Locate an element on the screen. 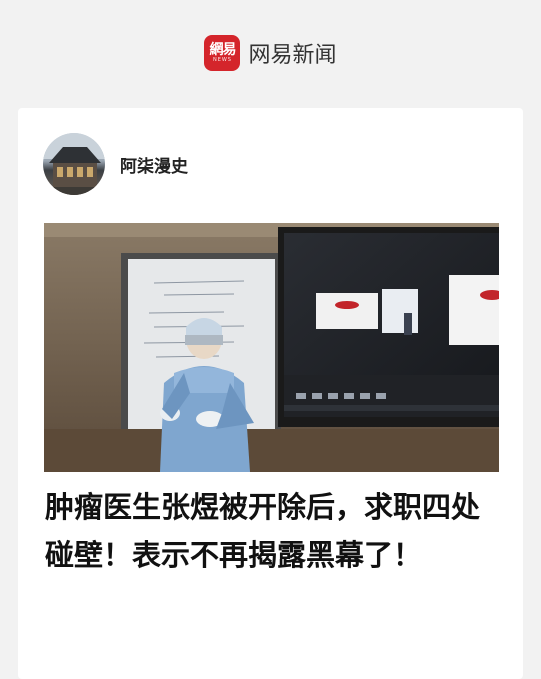  app-name: 网易新闻 is located at coordinates (292, 55).